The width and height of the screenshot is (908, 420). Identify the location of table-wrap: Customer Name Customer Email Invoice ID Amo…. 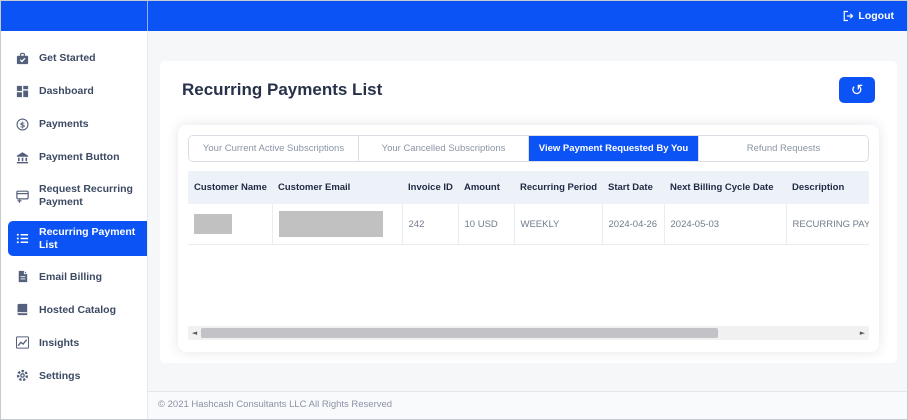
(528, 208).